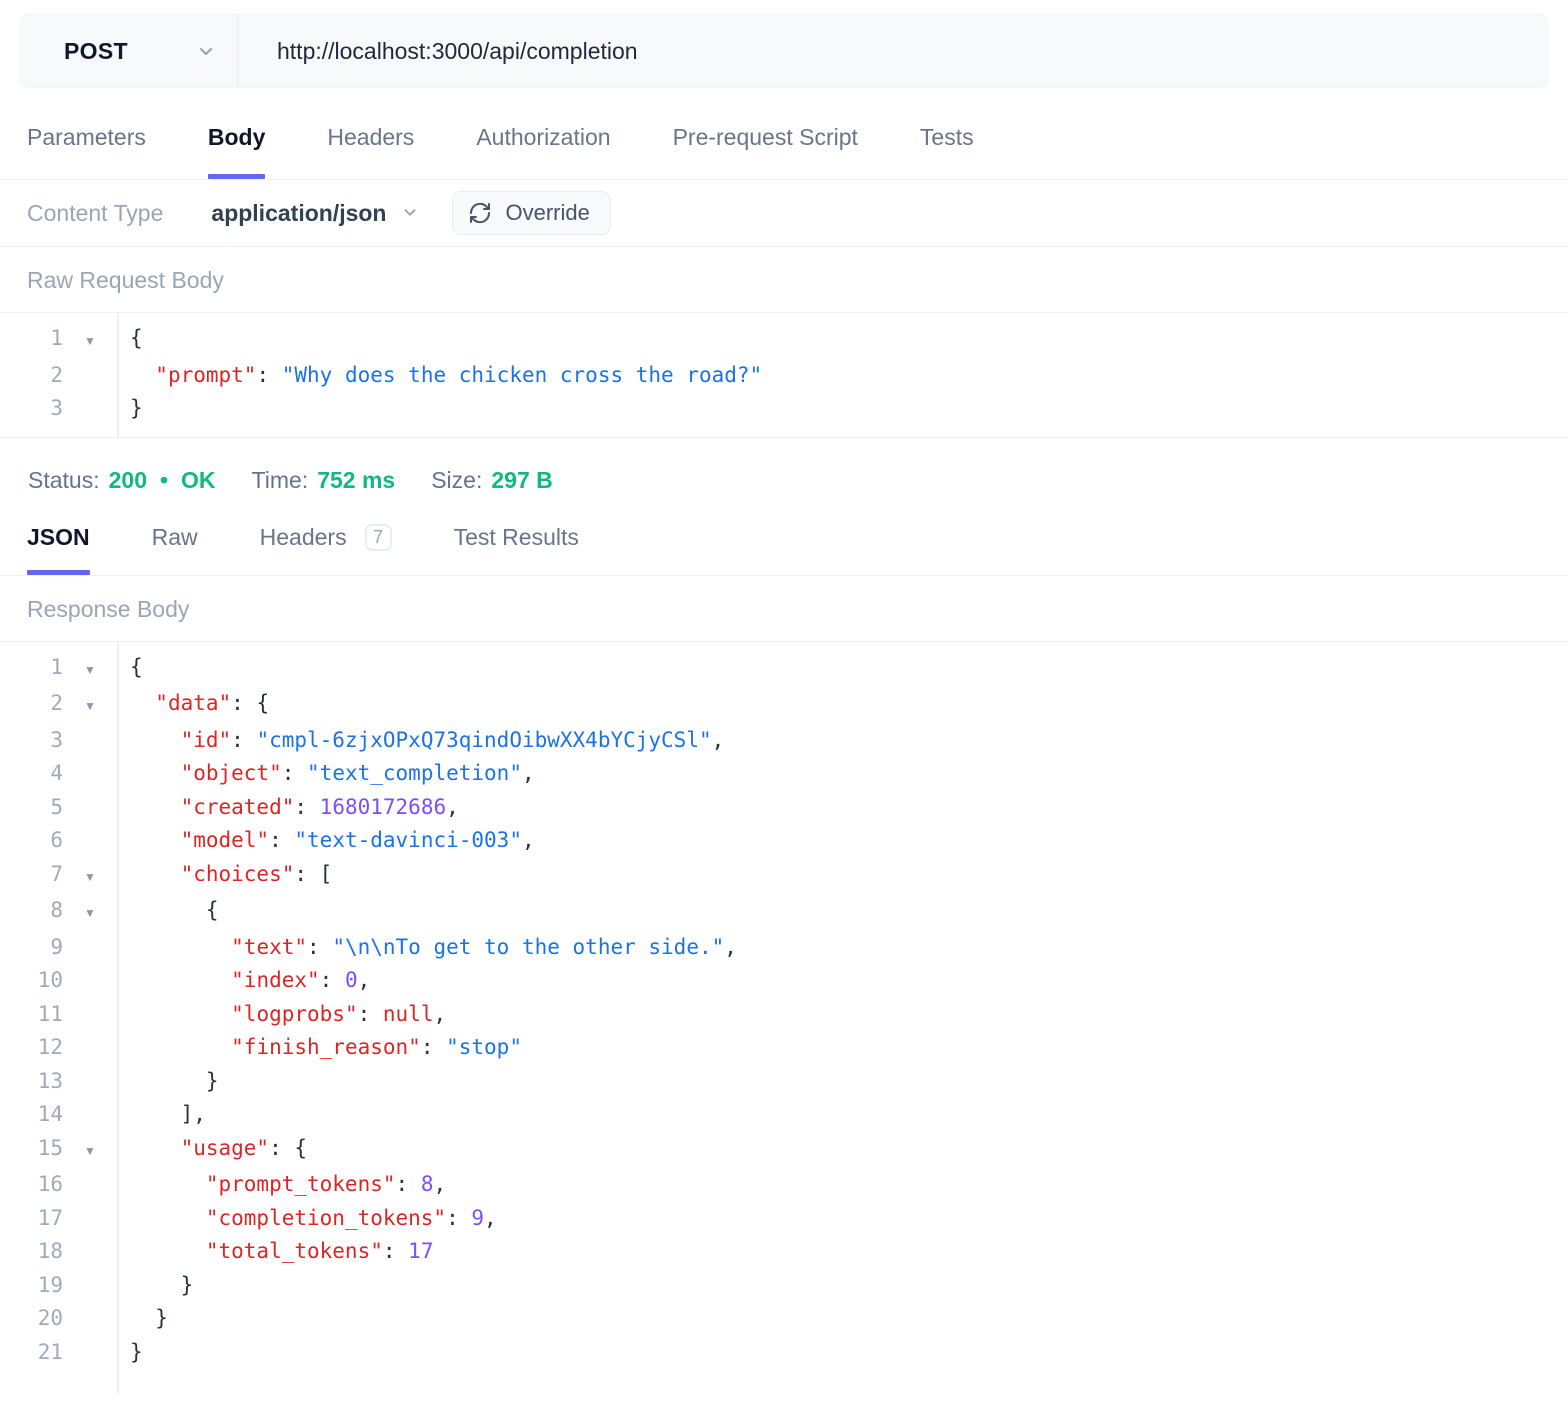  Describe the element at coordinates (784, 876) in the screenshot. I see `code-line: 7 ▼ "choices": [` at that location.